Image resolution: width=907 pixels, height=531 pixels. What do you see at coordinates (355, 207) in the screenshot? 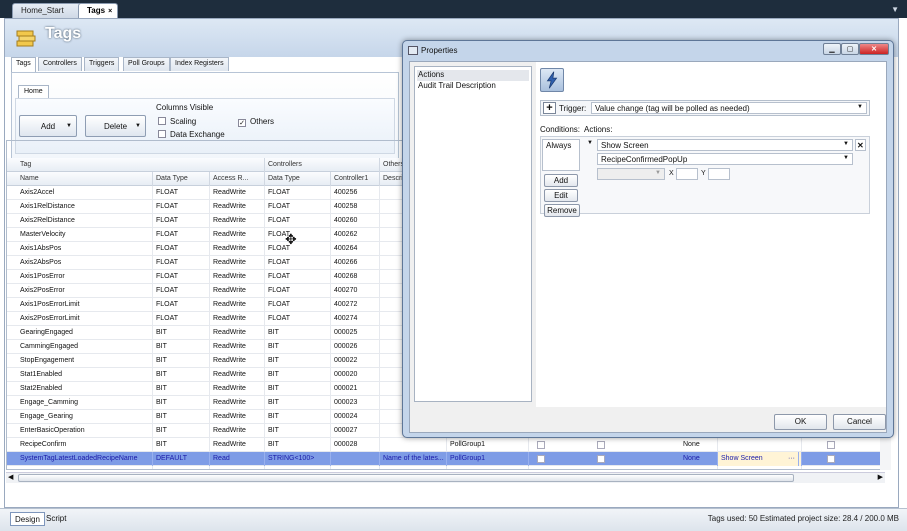
I see `cell-addr: 400258` at bounding box center [355, 207].